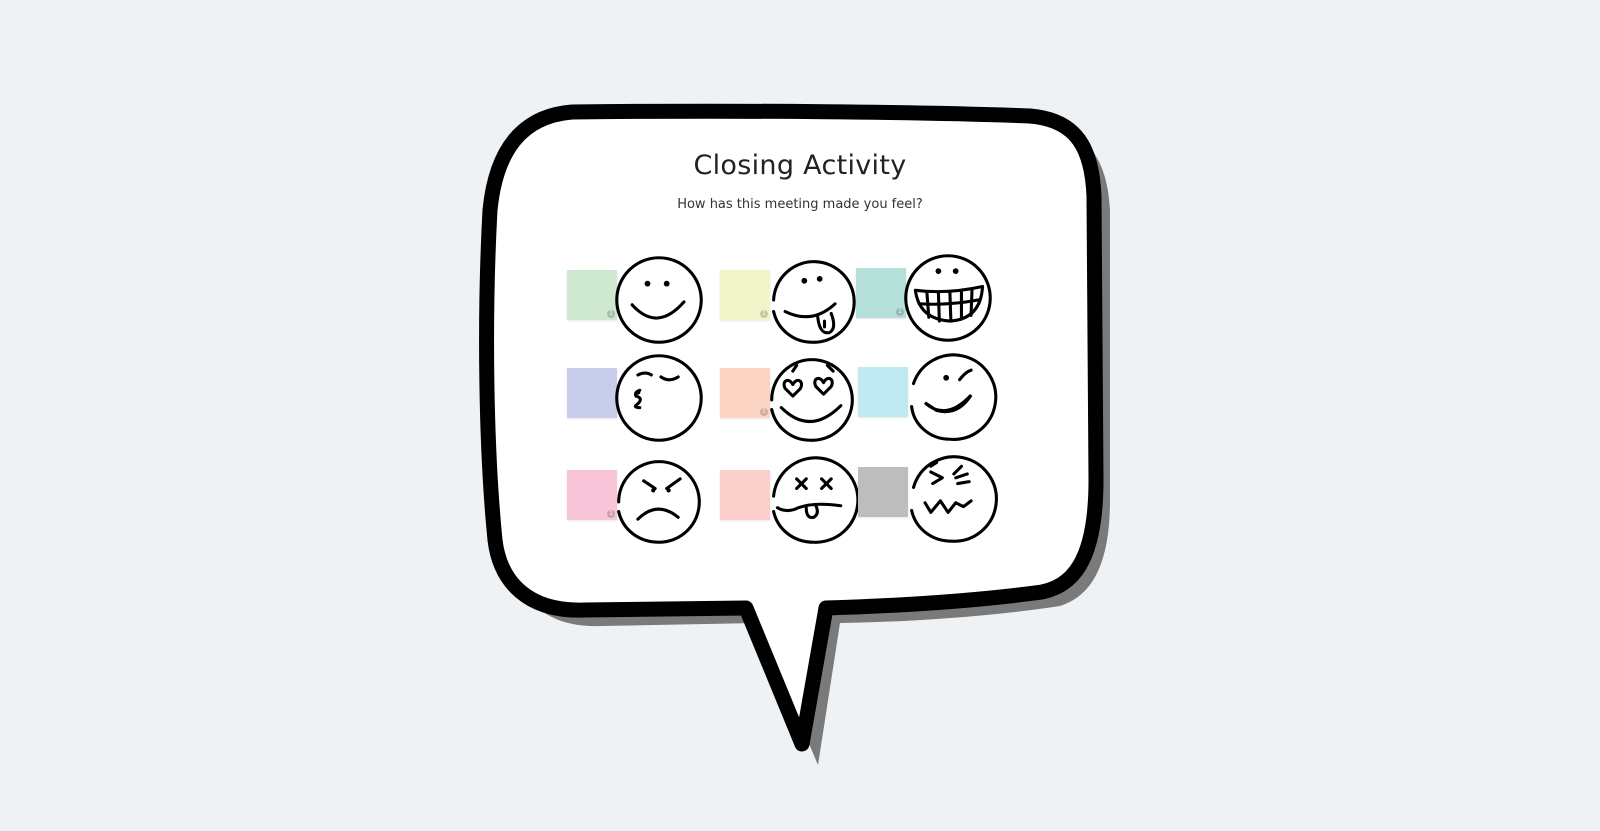  Describe the element at coordinates (812, 500) in the screenshot. I see `dizzy-face-icon` at that location.